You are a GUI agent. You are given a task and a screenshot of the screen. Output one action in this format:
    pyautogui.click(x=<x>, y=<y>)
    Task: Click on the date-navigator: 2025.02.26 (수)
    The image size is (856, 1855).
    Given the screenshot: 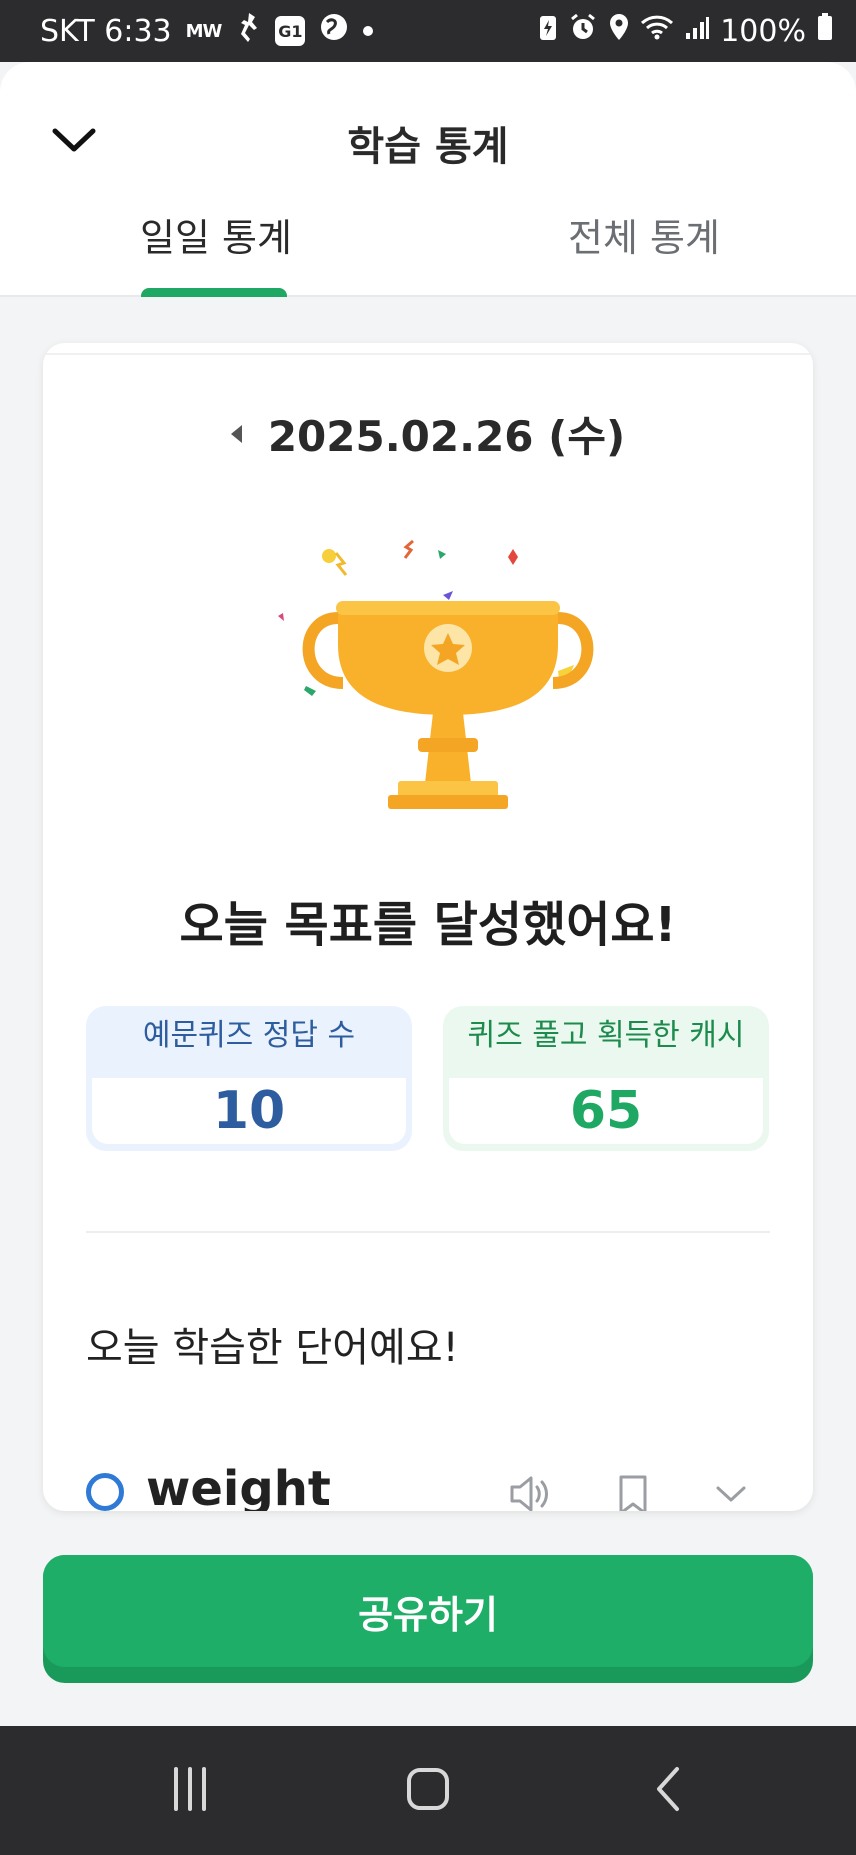 What is the action you would take?
    pyautogui.click(x=428, y=433)
    